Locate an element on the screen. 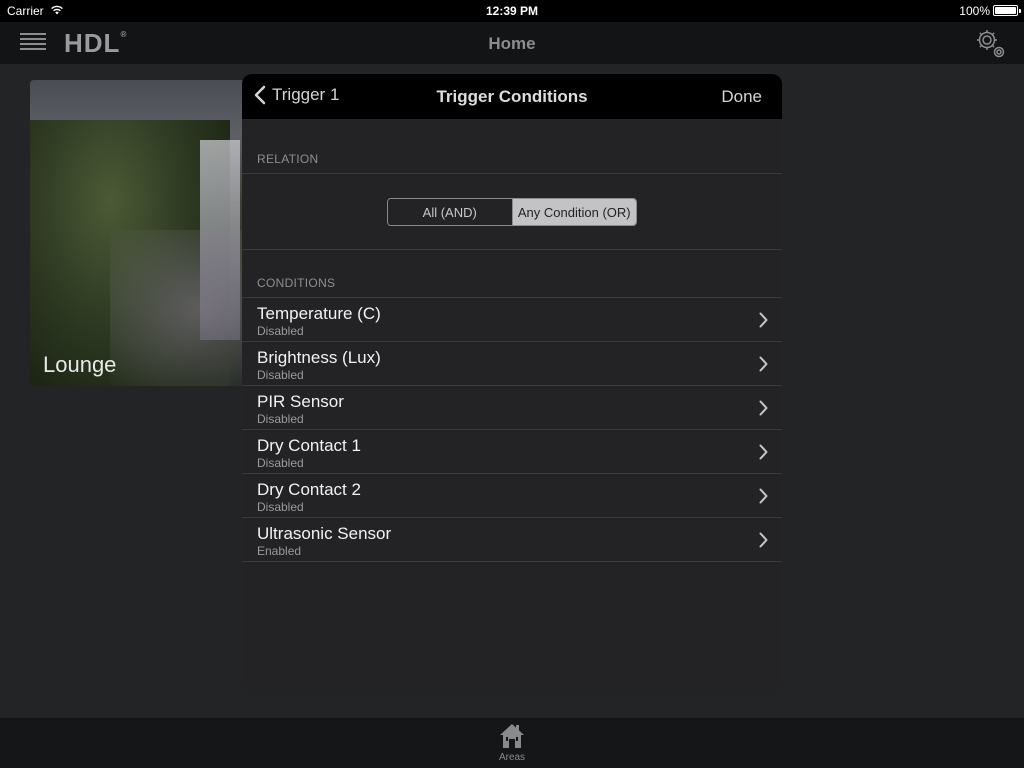  condition-row-ultrasonic-sensor: Ultrasonic Sensor Enabled is located at coordinates (512, 540).